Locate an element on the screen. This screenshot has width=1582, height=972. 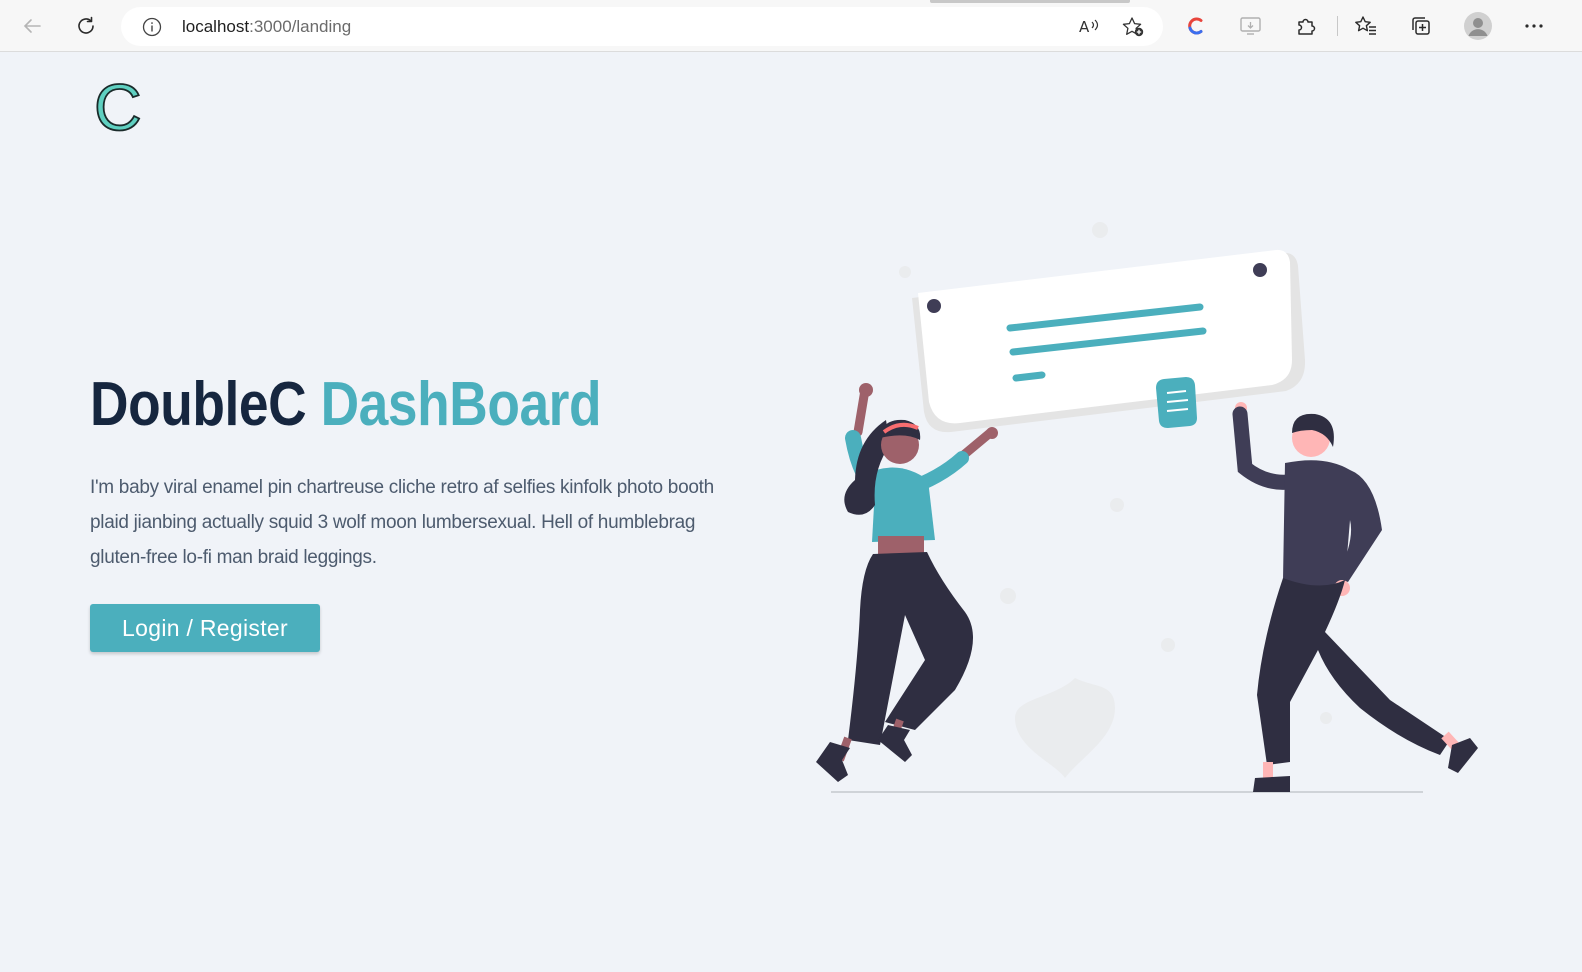
url-text: localhost:3000/landing is located at coordinates (266, 26).